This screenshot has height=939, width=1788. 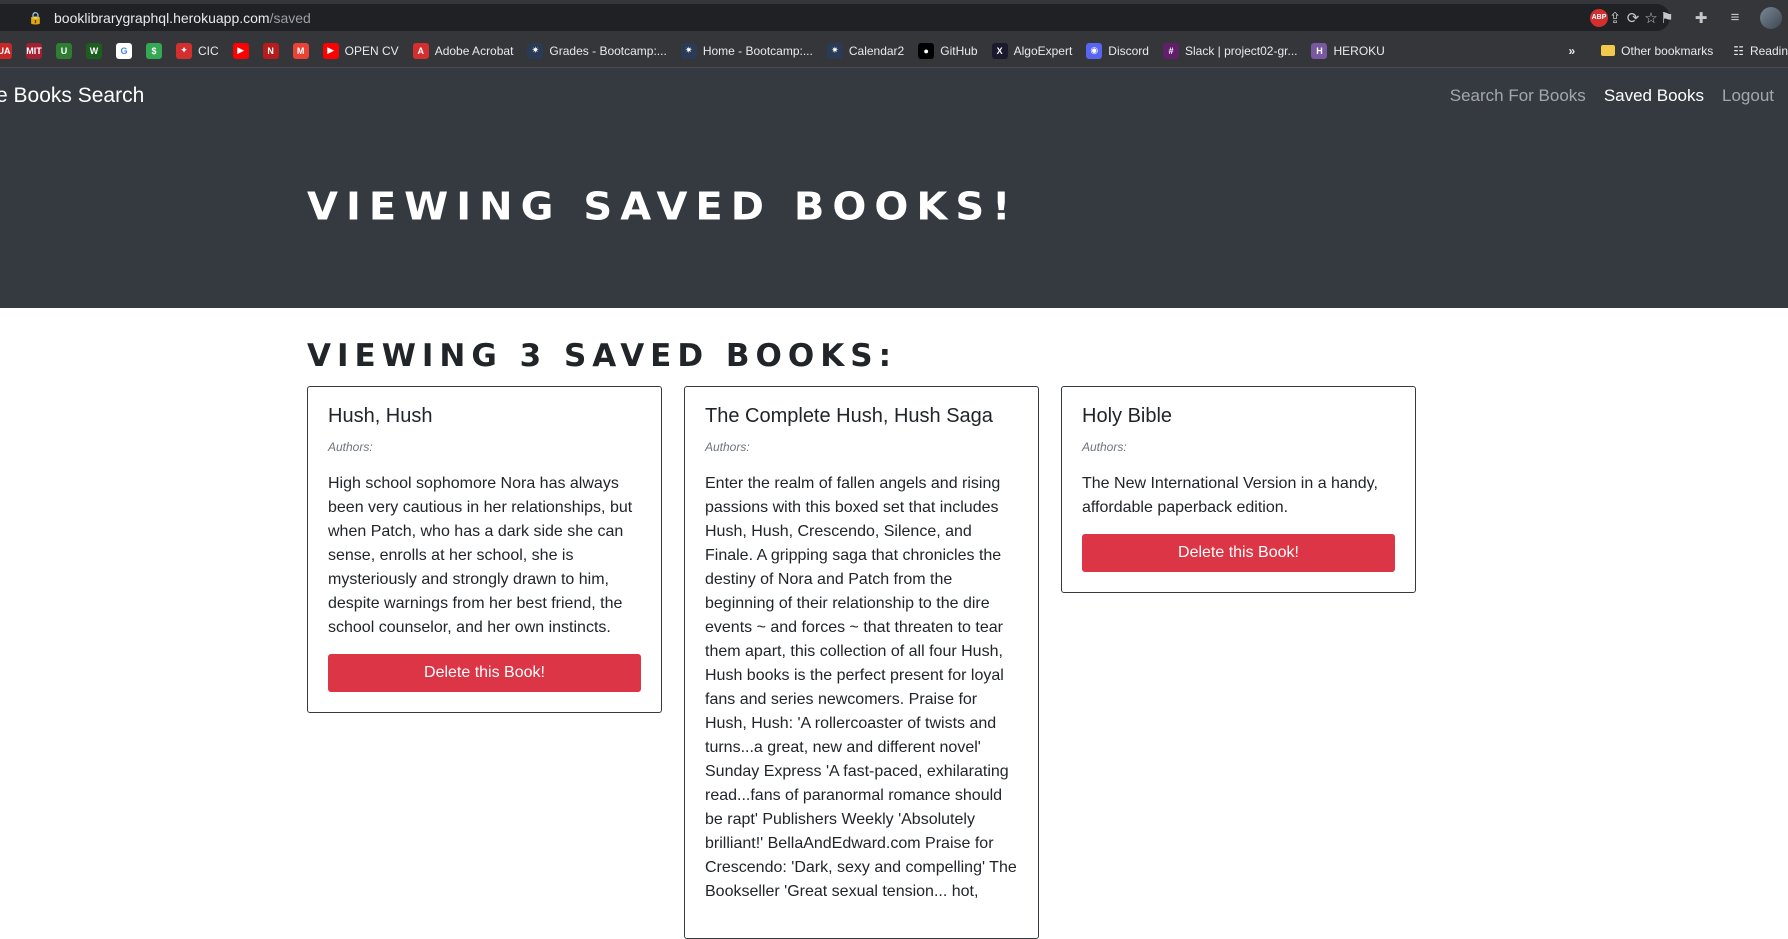 I want to click on gmail-icon: M, so click(x=300, y=50).